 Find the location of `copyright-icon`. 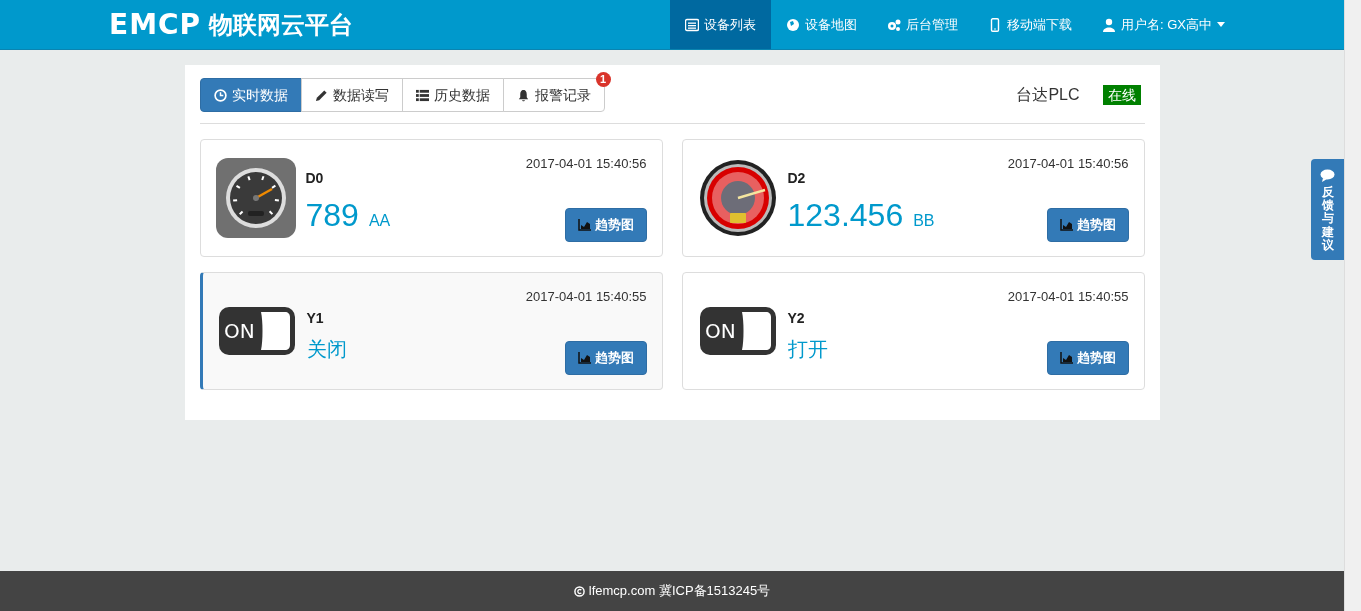

copyright-icon is located at coordinates (579, 591).